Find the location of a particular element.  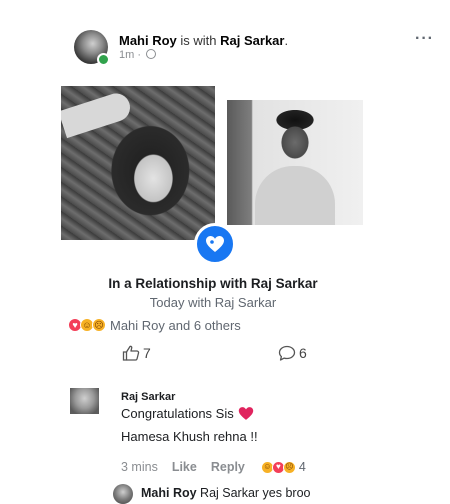

comment-text-congrats: Congratulations Sis is located at coordinates (177, 413).